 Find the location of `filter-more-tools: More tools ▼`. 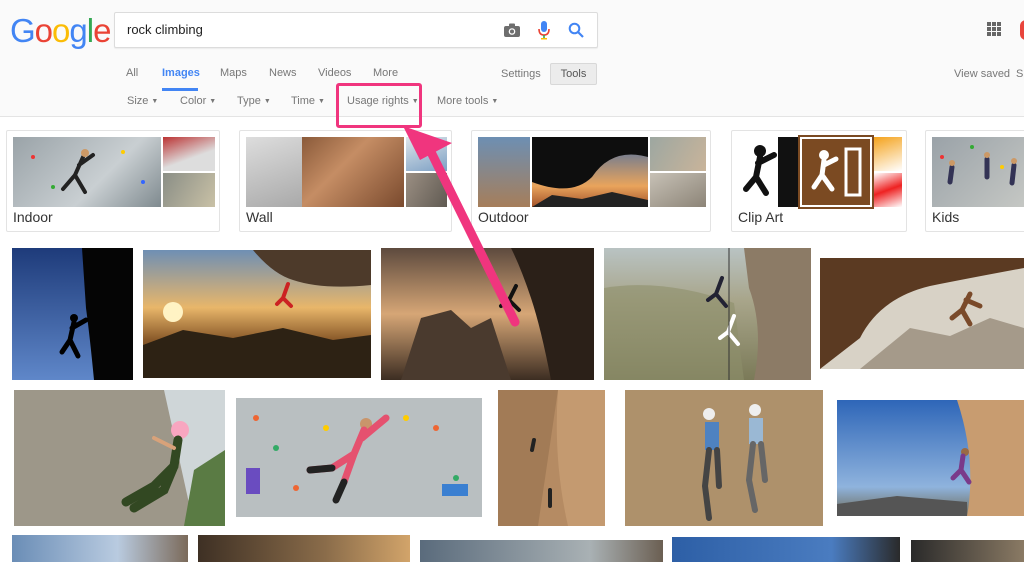

filter-more-tools: More tools ▼ is located at coordinates (467, 101).